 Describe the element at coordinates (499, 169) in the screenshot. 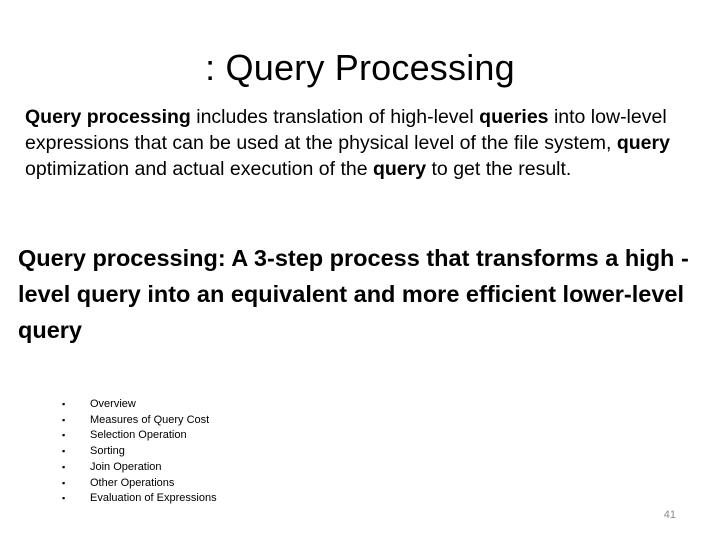

I see `intro-segment: to get the result.` at that location.